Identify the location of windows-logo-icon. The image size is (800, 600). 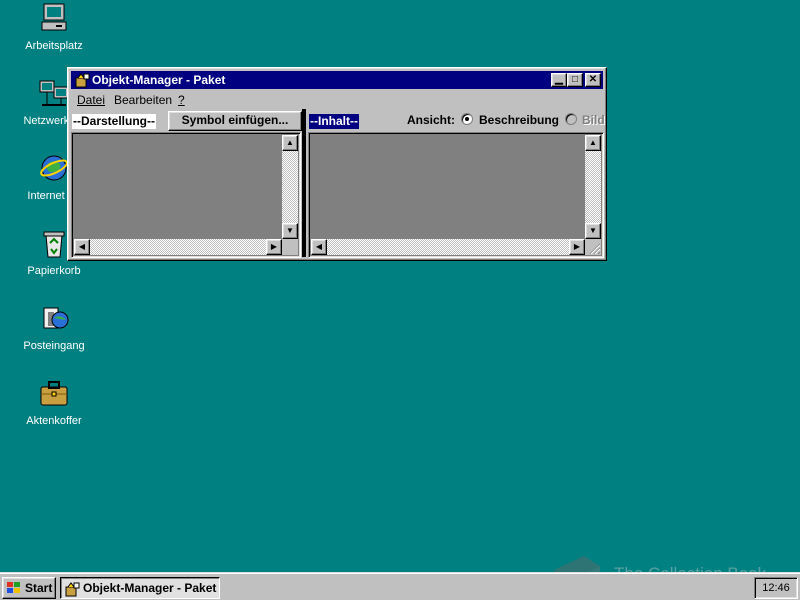
(14, 588).